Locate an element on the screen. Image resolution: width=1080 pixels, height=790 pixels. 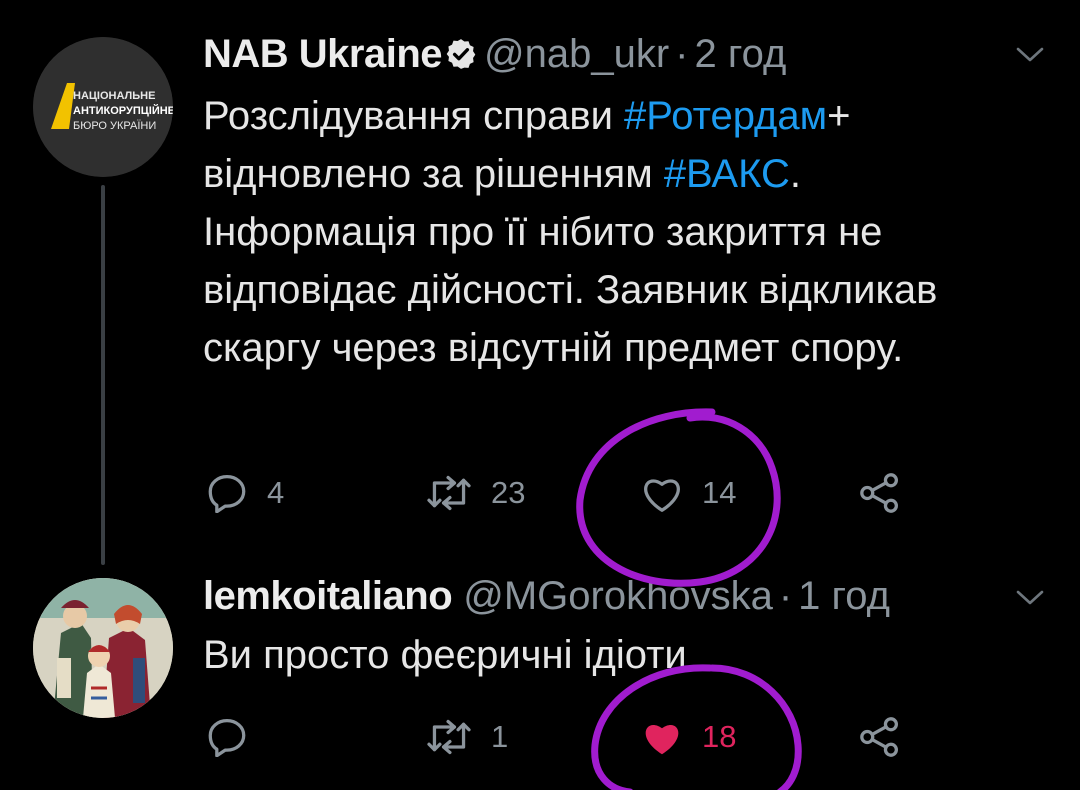
author-handle: @MGorokhovska is located at coordinates (618, 596).